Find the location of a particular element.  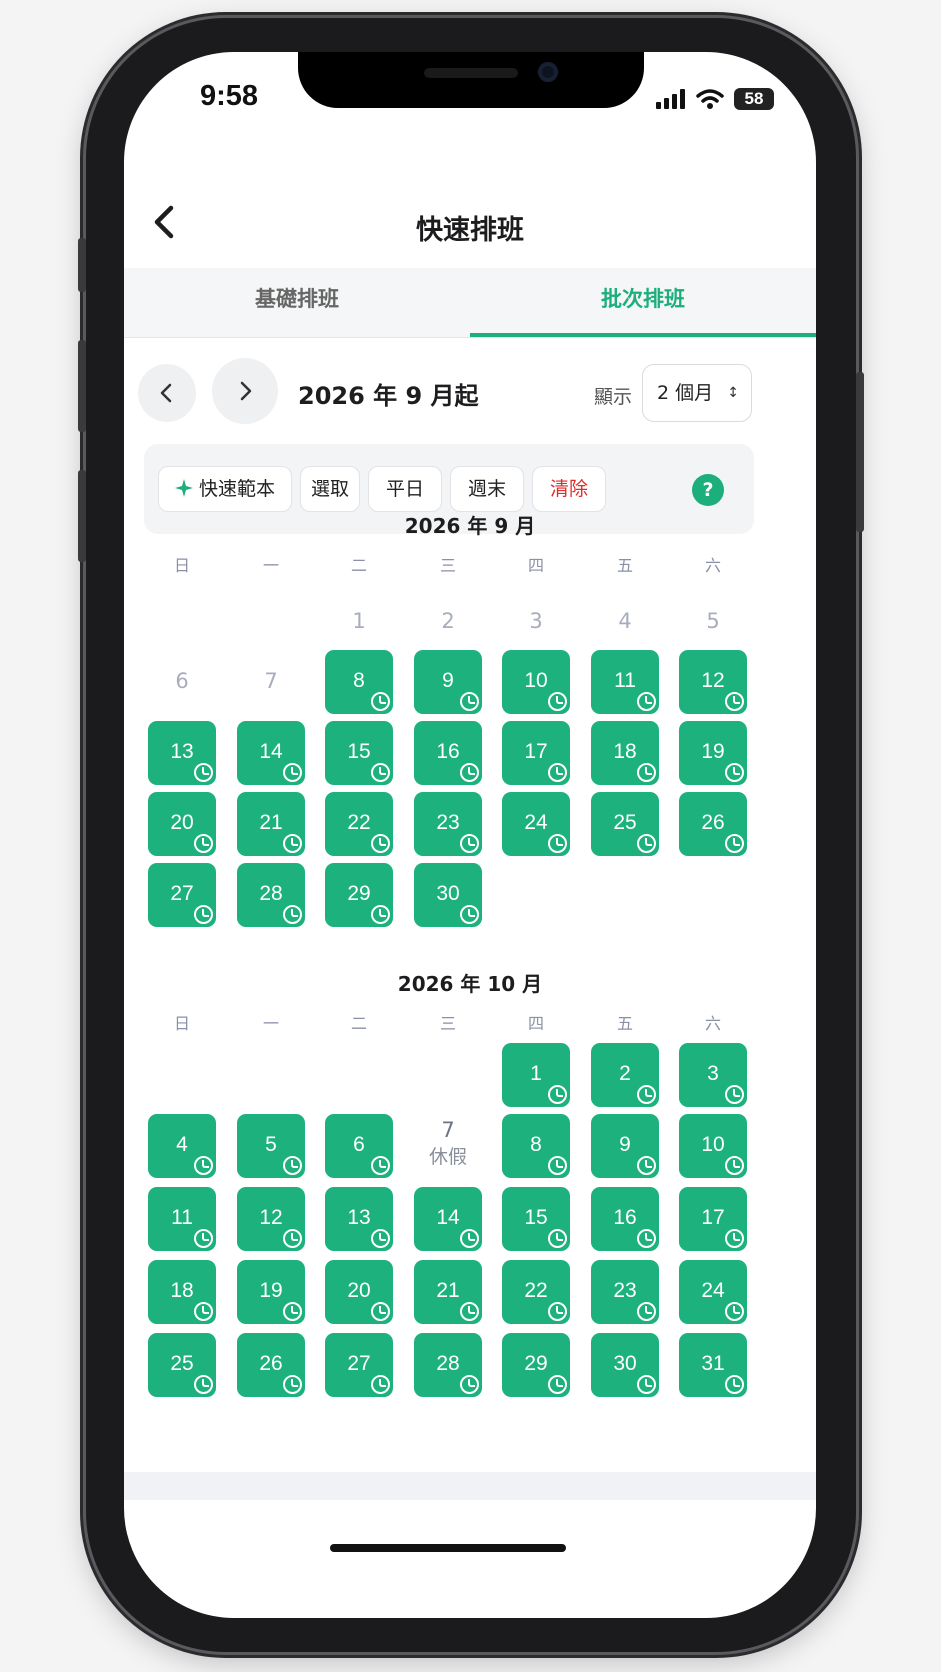

quick-template-button: 快速範本 is located at coordinates (225, 489).